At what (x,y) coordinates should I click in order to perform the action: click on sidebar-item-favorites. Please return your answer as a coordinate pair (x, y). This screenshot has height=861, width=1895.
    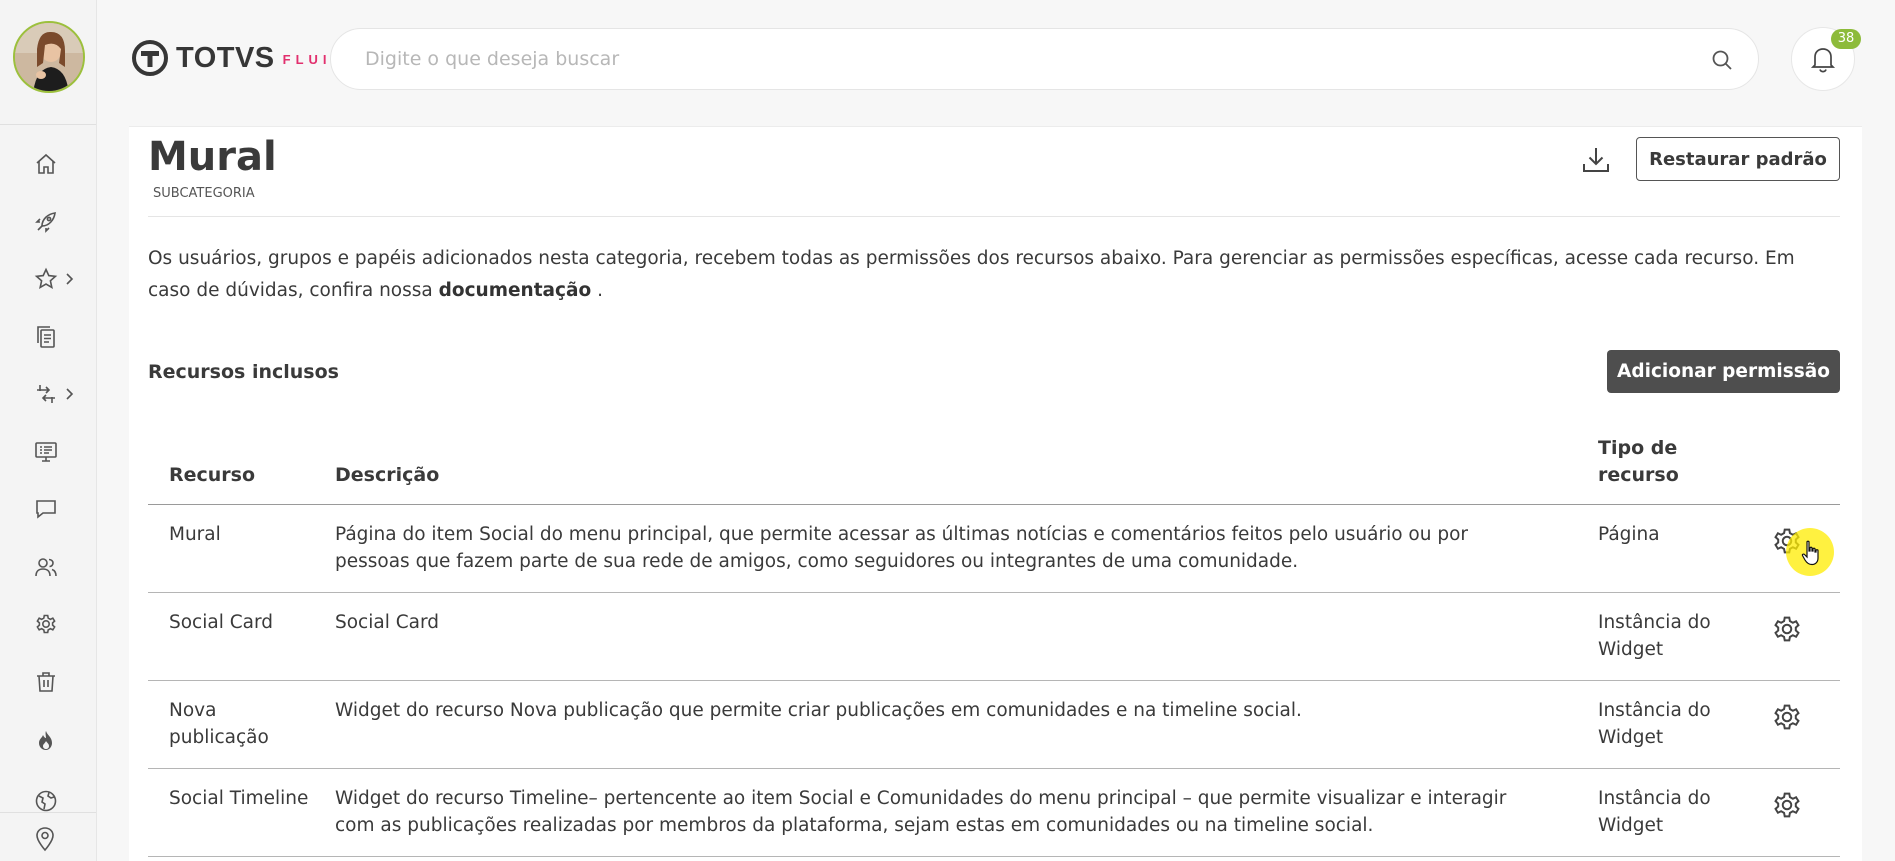
    Looking at the image, I should click on (60, 279).